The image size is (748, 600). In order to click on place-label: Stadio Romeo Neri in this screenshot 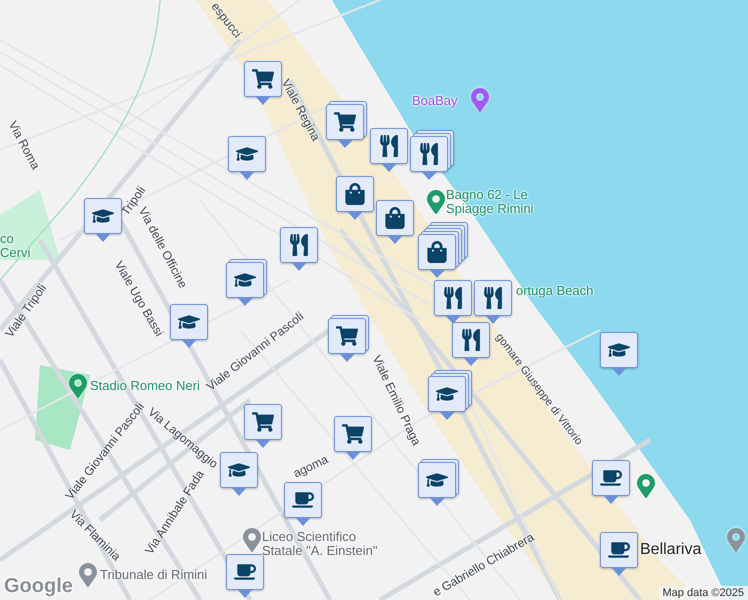, I will do `click(145, 386)`.